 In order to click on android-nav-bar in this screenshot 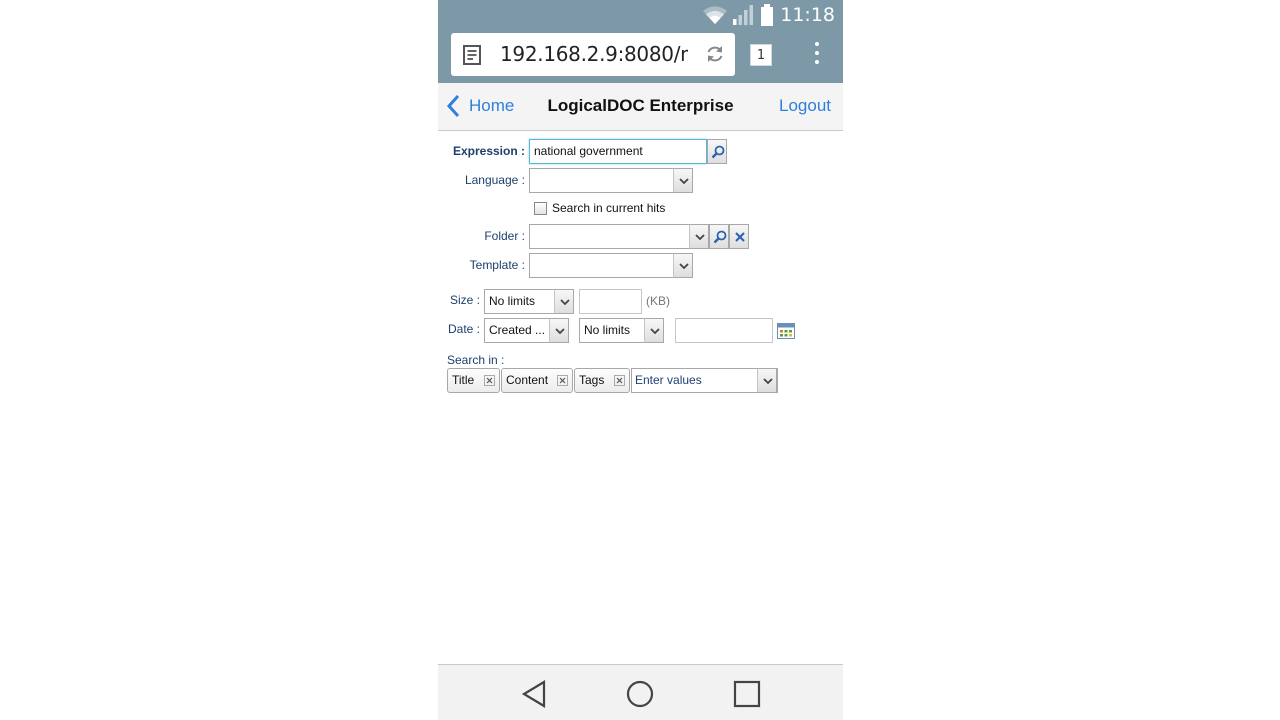, I will do `click(640, 692)`.